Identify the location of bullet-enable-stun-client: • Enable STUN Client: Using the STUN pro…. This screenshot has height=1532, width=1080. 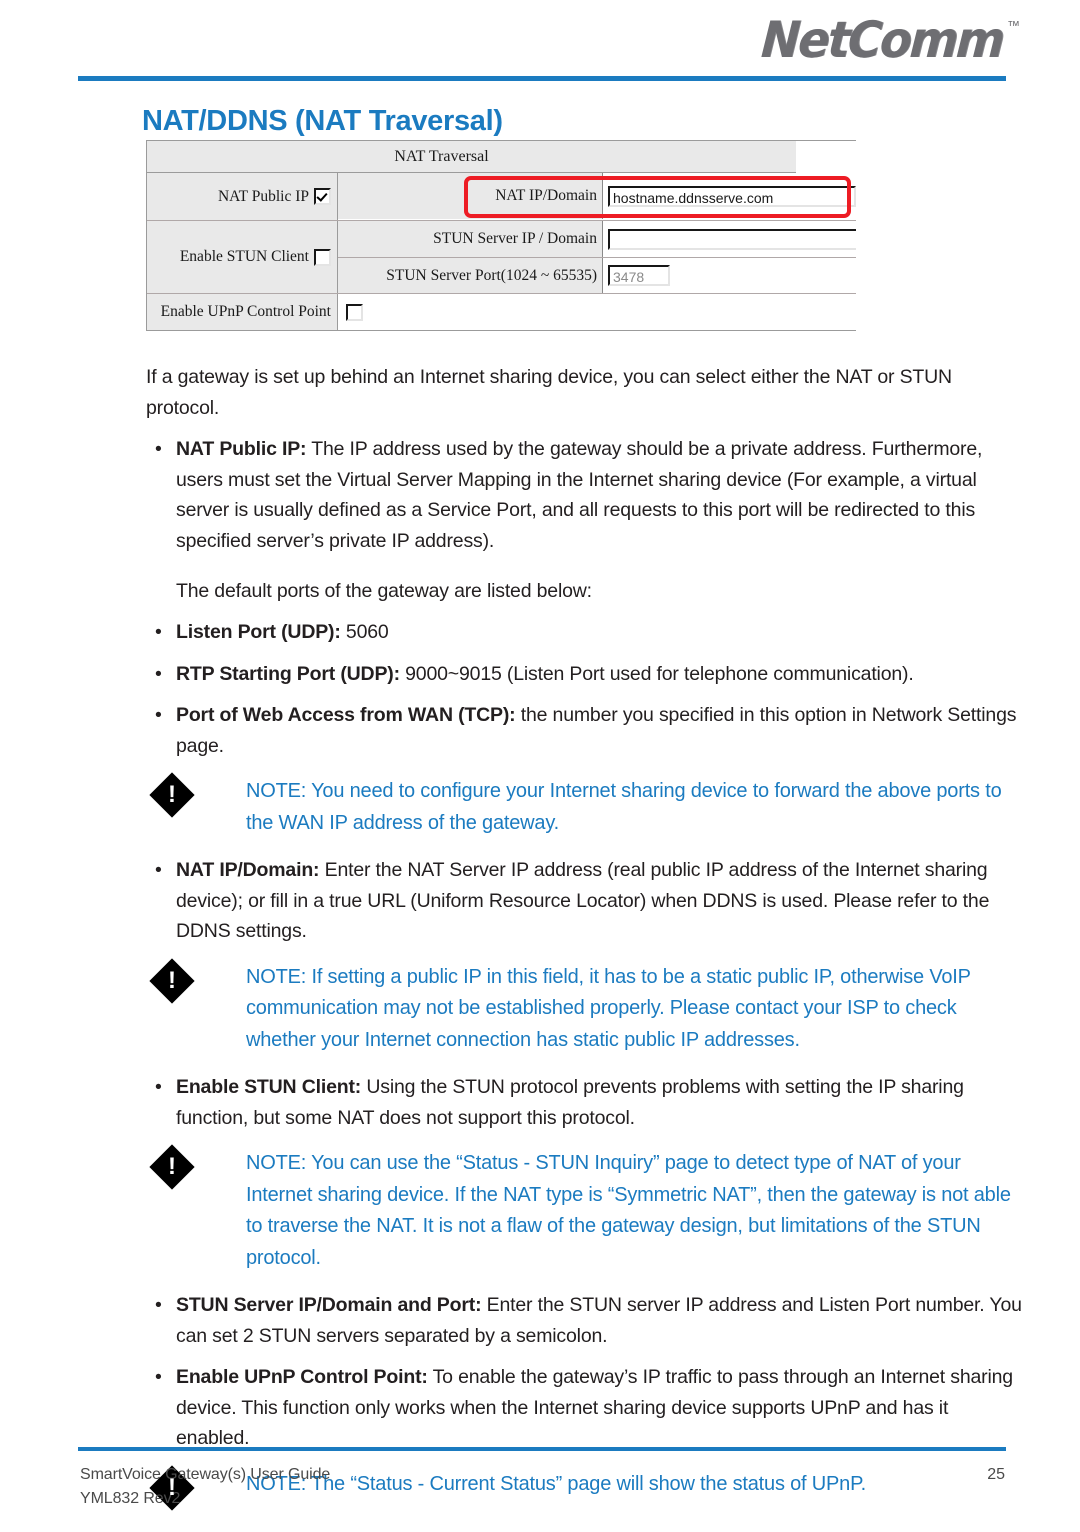
(584, 1102).